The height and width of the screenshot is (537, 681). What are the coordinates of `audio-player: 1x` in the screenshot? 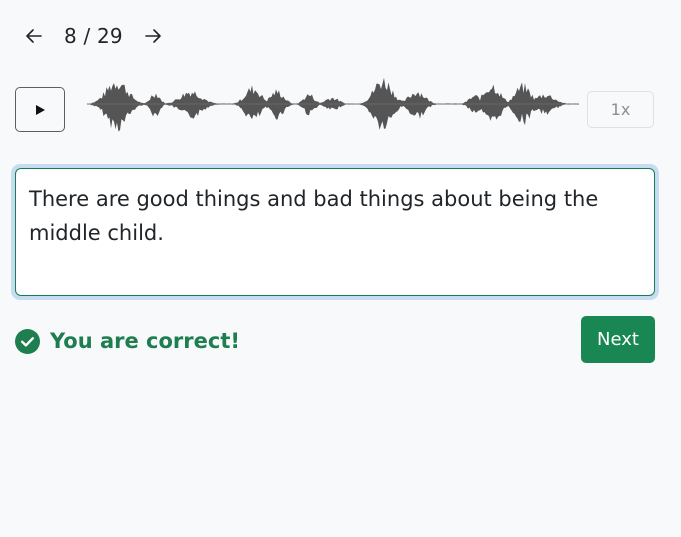 It's located at (335, 105).